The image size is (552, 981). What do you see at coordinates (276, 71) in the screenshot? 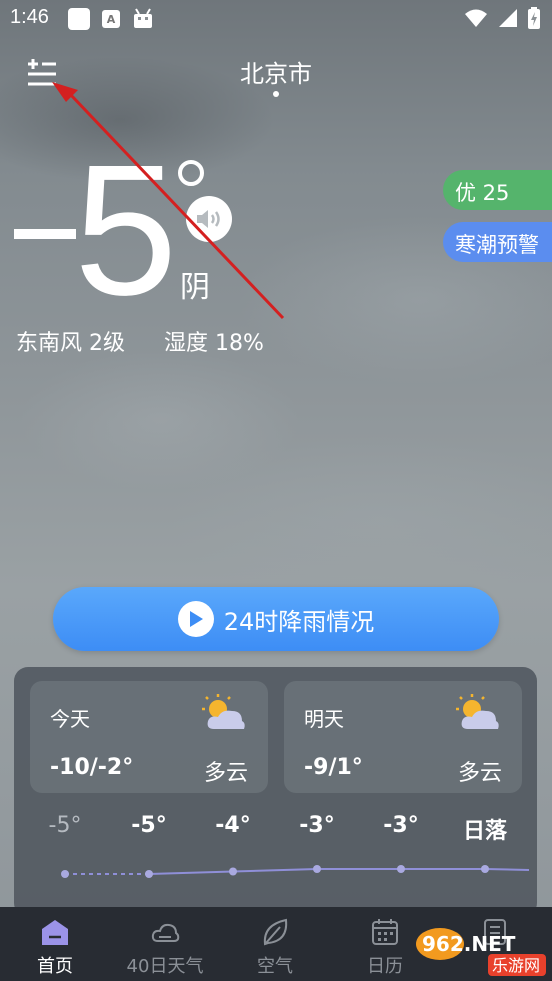
I see `city-title: 北京市` at bounding box center [276, 71].